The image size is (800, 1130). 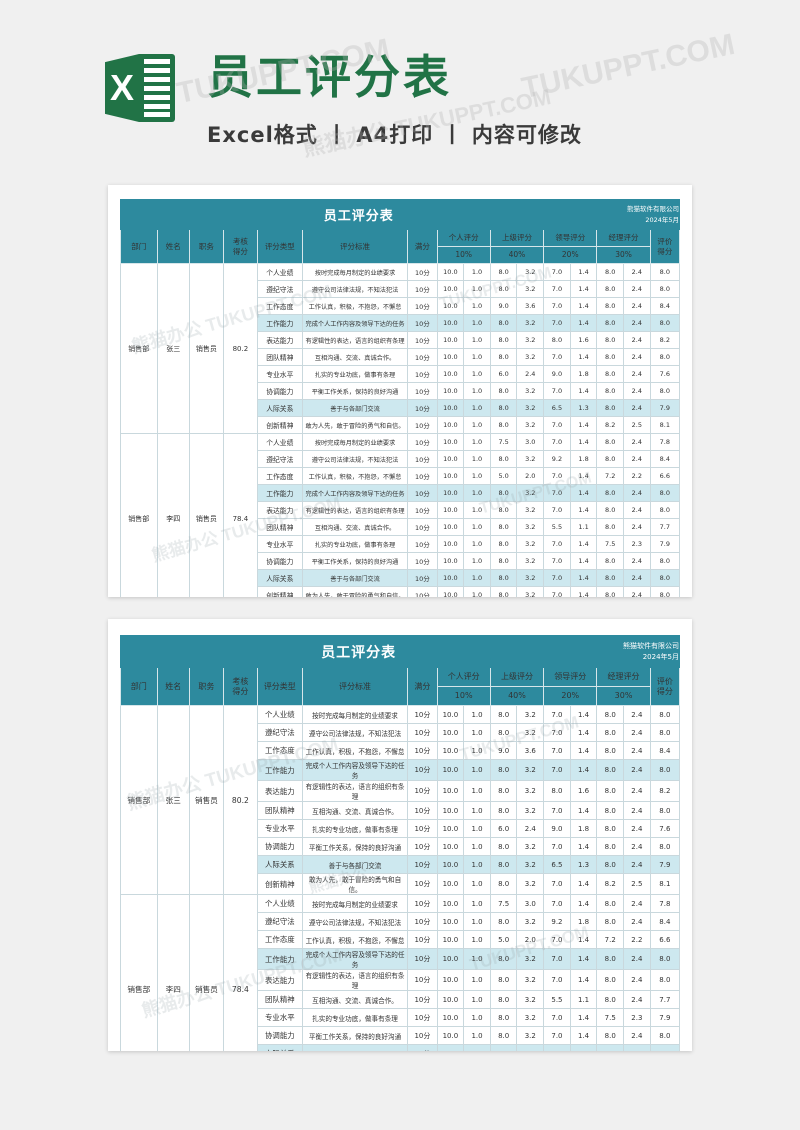 I want to click on employee-name-cell: 李四, so click(x=173, y=972).